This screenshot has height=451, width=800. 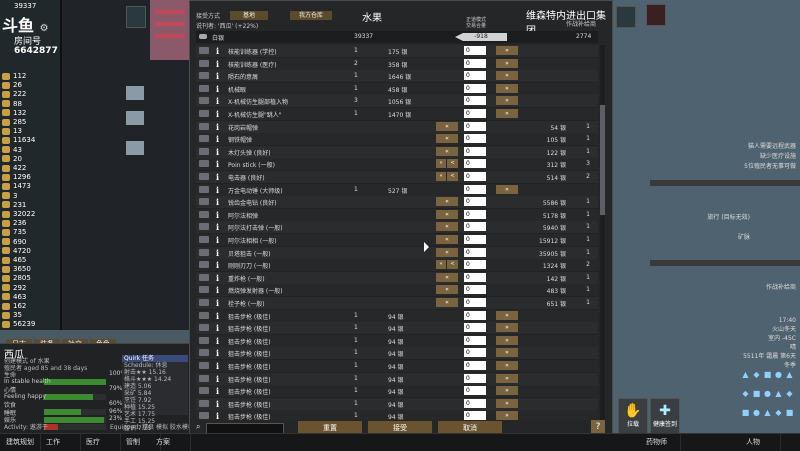 I want to click on alert-item: 5位殖民者无事可做, so click(x=770, y=167).